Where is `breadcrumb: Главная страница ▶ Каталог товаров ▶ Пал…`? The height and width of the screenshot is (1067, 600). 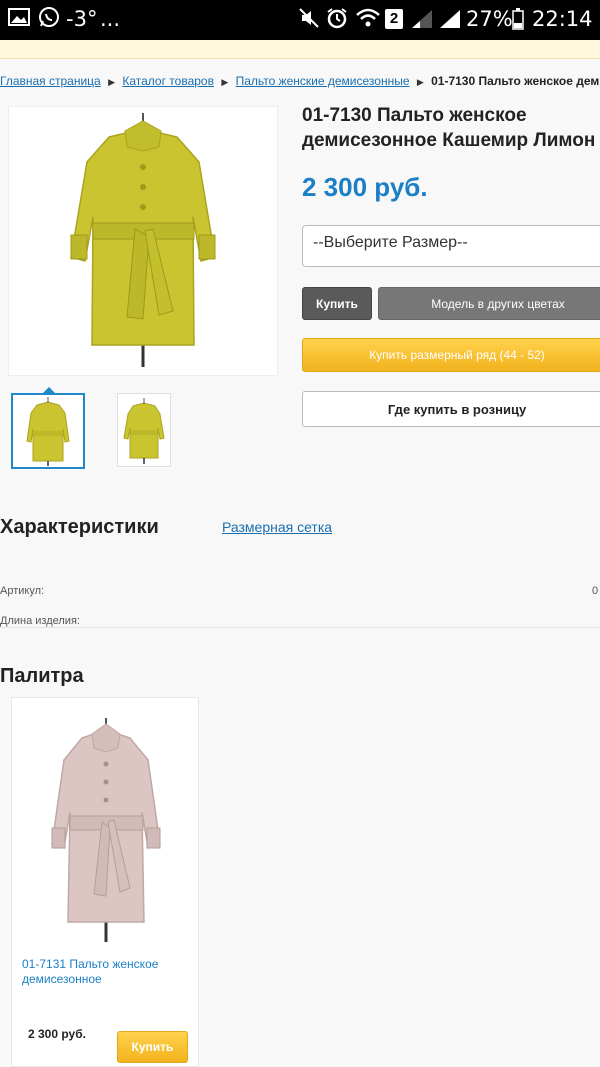 breadcrumb: Главная страница ▶ Каталог товаров ▶ Пал… is located at coordinates (300, 83).